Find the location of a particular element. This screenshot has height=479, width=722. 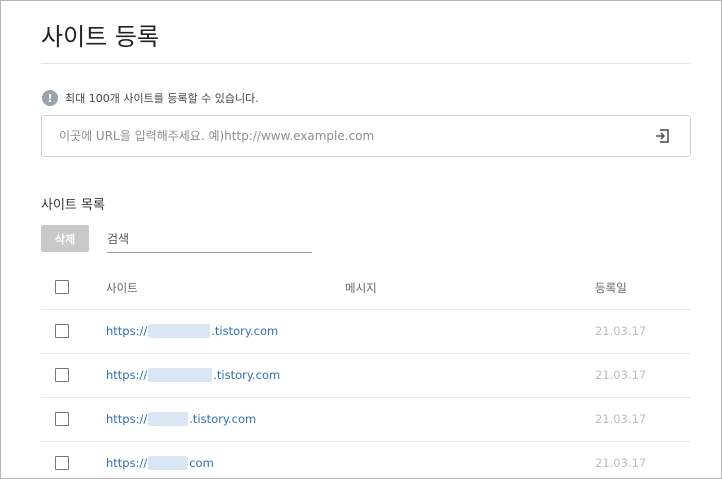

url-input-box is located at coordinates (366, 136).